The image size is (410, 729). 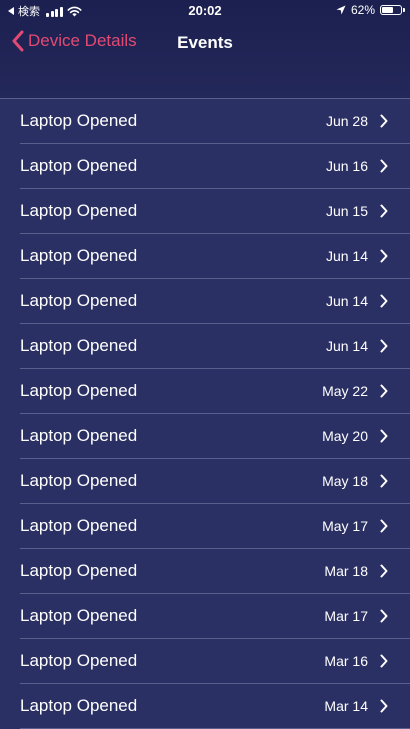 I want to click on event-row: Laptop Opened May 17, so click(x=215, y=526).